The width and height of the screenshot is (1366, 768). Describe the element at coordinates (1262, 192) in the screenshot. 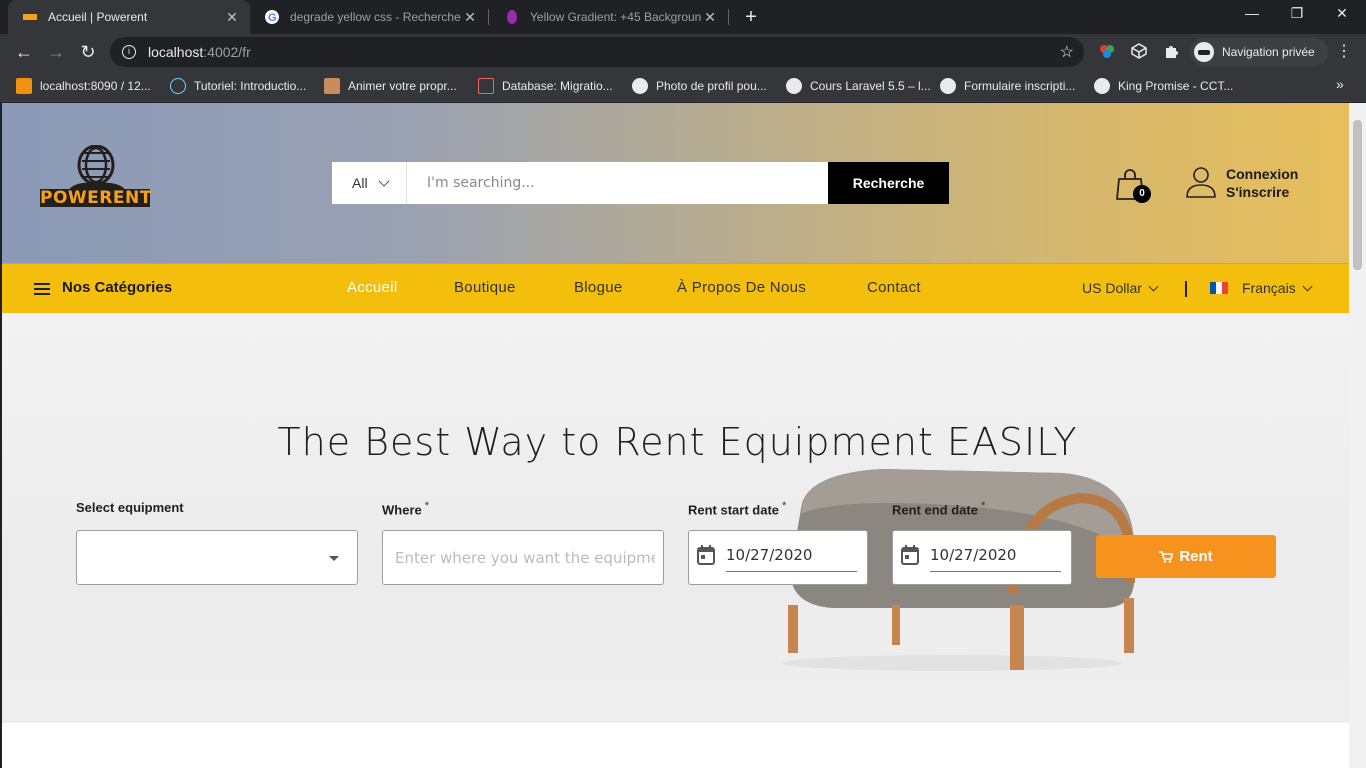

I see `register-link: S'inscrire` at that location.